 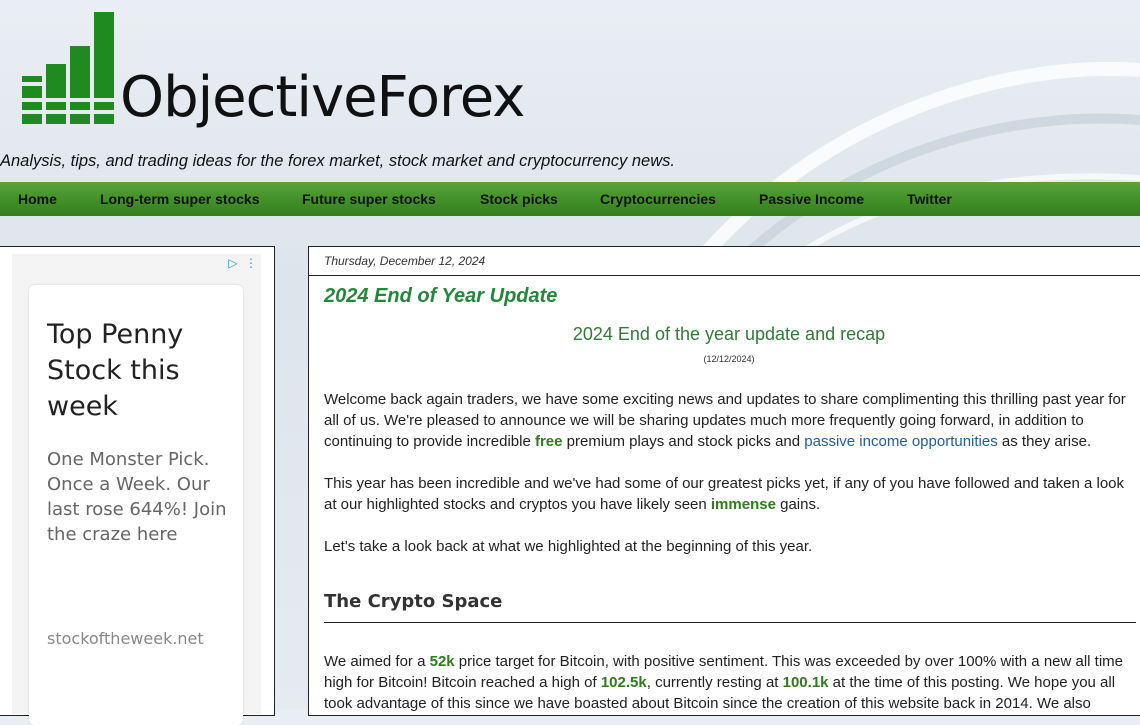 What do you see at coordinates (251, 263) in the screenshot?
I see `more-vertical-icon: ⋮` at bounding box center [251, 263].